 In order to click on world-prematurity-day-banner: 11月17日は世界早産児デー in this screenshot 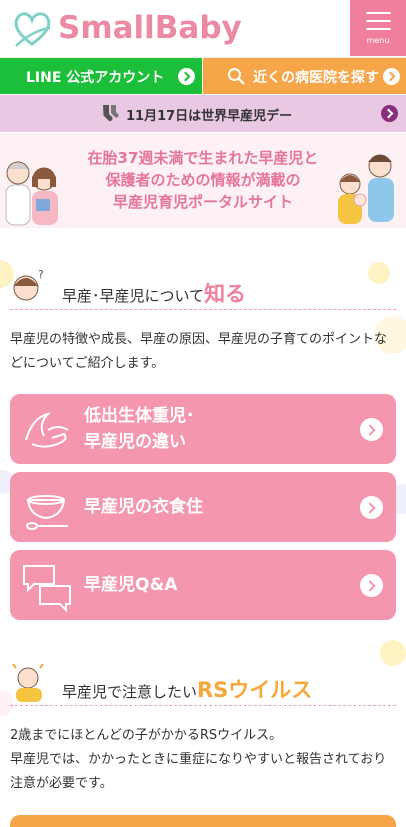, I will do `click(203, 113)`.